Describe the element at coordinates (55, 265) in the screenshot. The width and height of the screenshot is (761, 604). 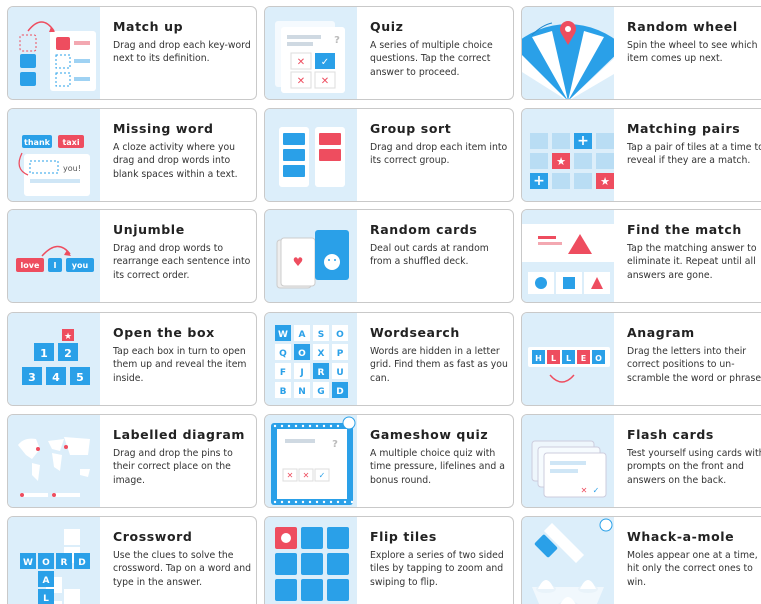
I see `svg-text: I` at that location.